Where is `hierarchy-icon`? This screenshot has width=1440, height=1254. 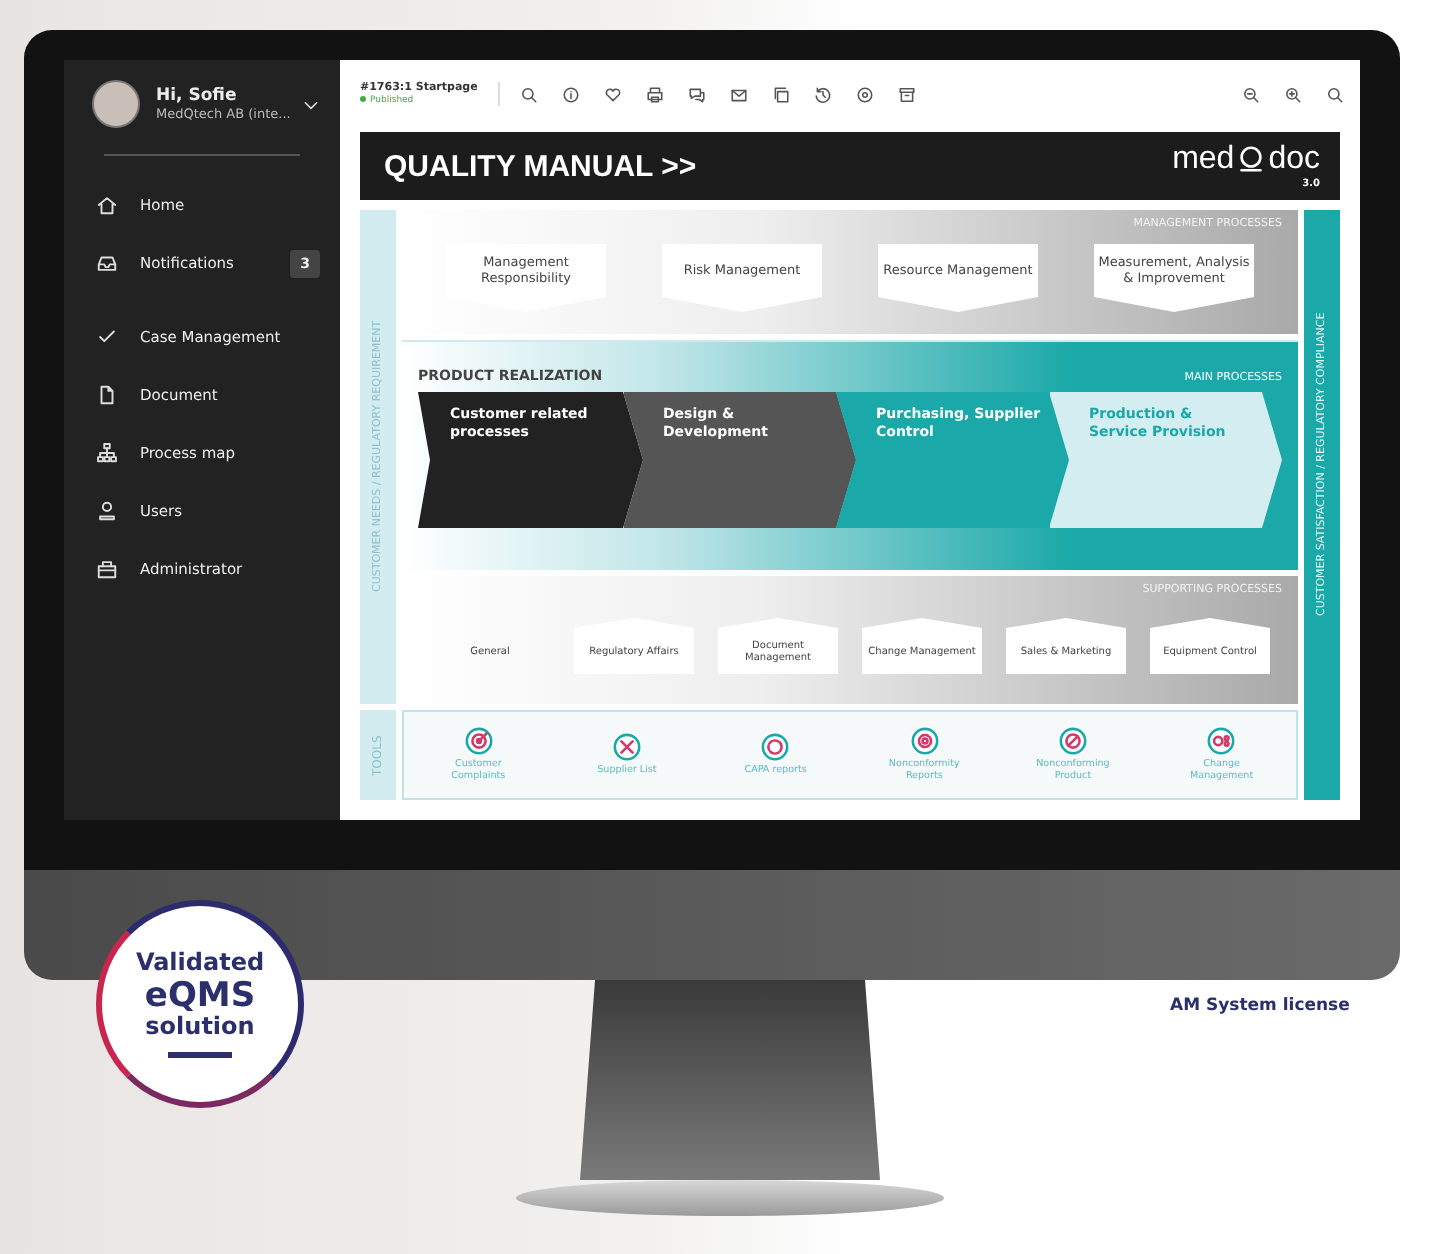
hierarchy-icon is located at coordinates (107, 453).